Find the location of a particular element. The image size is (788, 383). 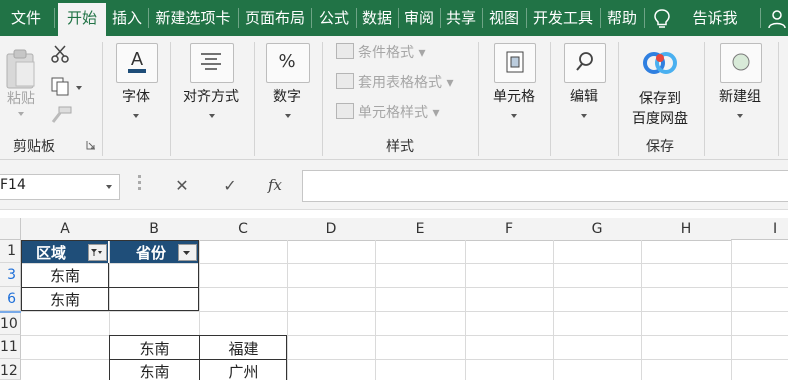

row-header-11: 11 is located at coordinates (10, 347).